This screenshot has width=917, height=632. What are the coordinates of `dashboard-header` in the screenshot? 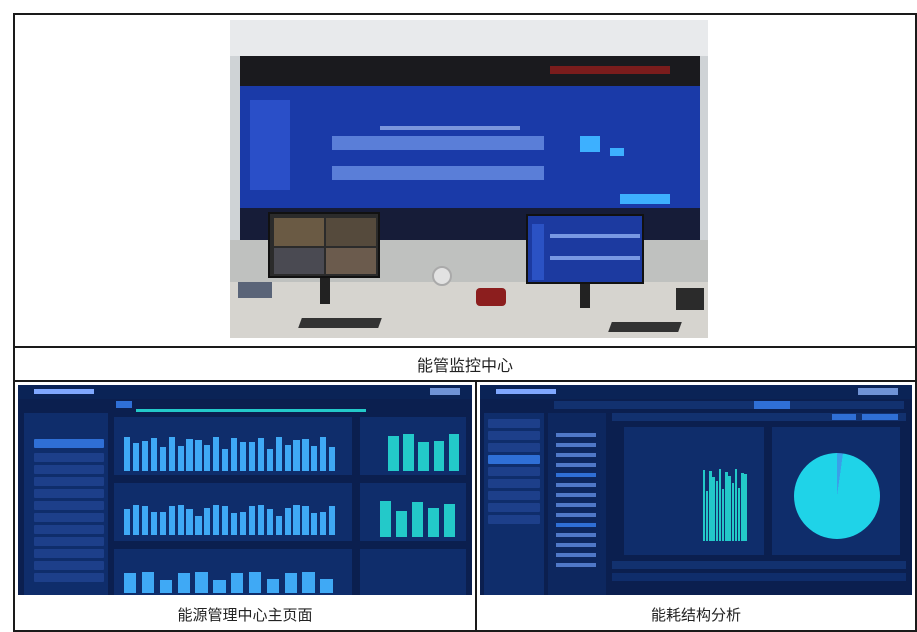 It's located at (245, 392).